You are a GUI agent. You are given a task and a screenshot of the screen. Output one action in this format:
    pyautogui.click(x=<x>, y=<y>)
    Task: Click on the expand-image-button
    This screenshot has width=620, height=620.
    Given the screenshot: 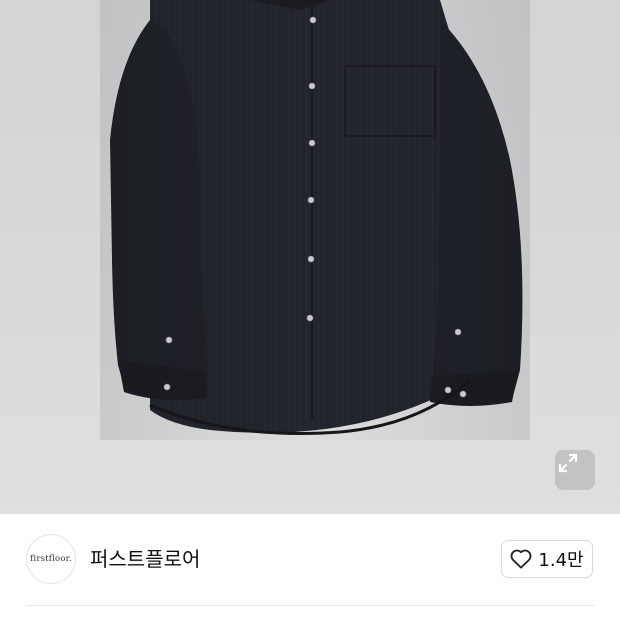 What is the action you would take?
    pyautogui.click(x=575, y=470)
    